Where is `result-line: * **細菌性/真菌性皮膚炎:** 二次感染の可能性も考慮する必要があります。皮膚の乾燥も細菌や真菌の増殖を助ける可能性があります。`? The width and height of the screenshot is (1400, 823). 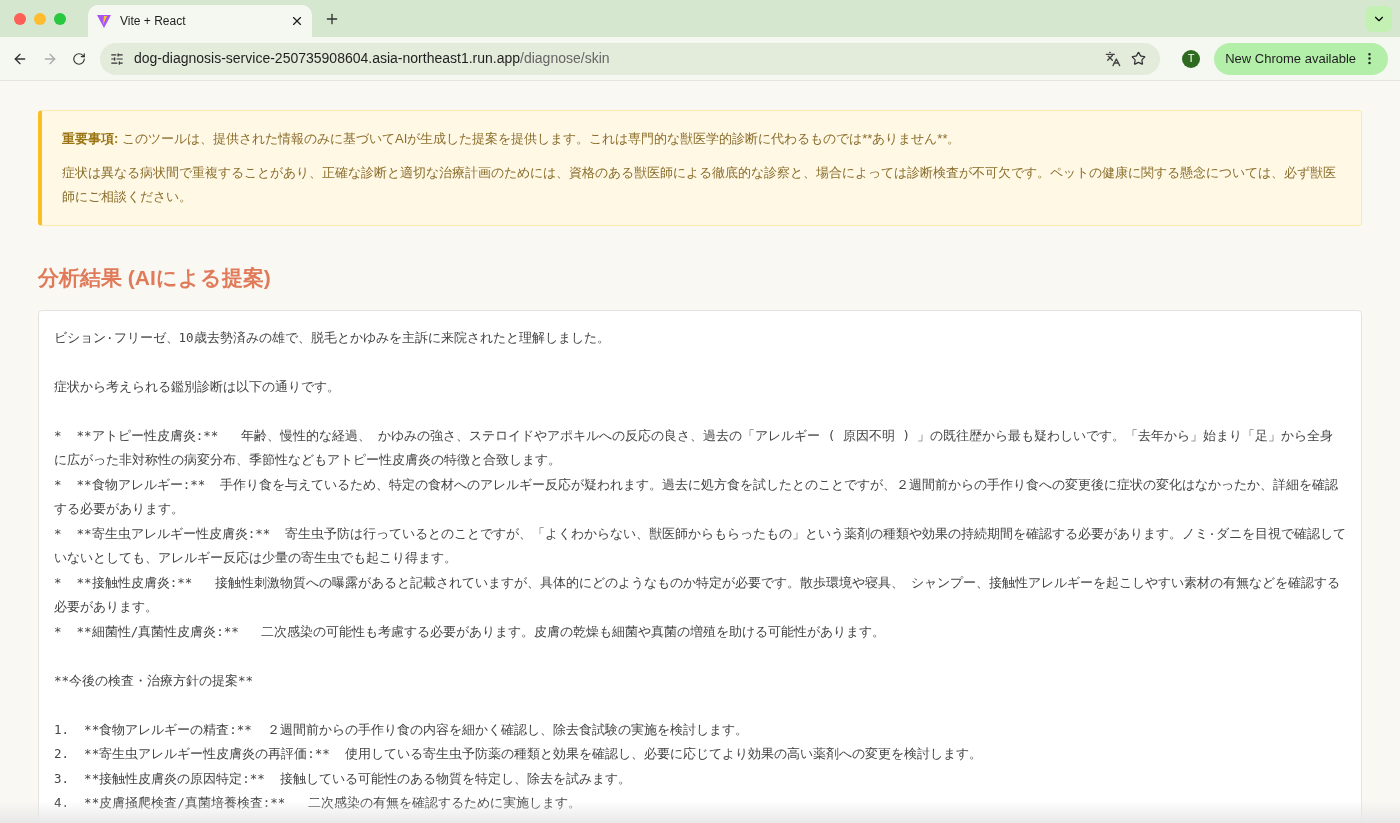 result-line: * **細菌性/真菌性皮膚炎:** 二次感染の可能性も考慮する必要があります。皮膚の乾燥も細菌や真菌の増殖を助ける可能性があります。 is located at coordinates (470, 631).